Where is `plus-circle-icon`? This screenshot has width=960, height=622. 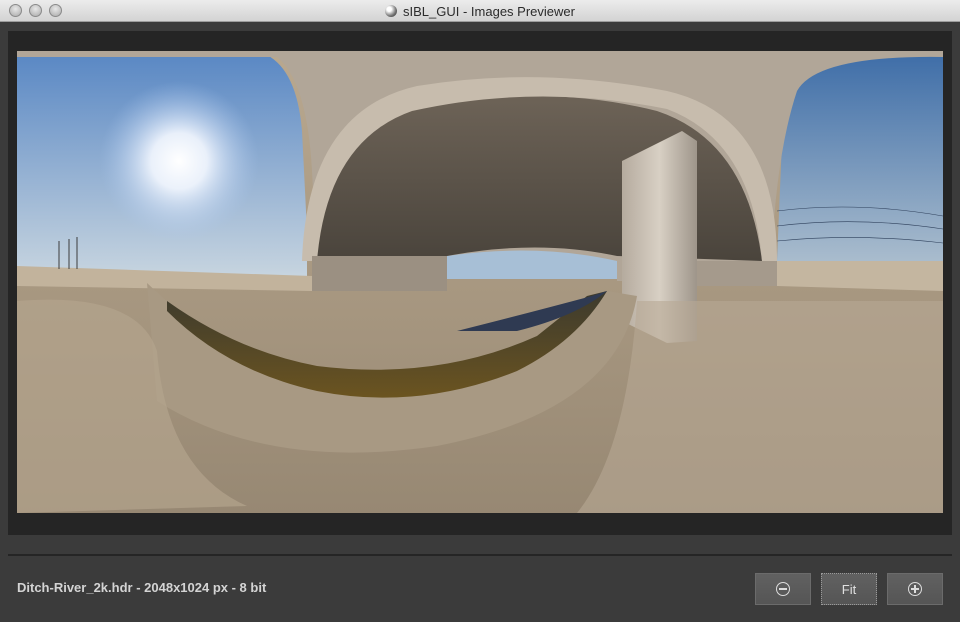
plus-circle-icon is located at coordinates (915, 589).